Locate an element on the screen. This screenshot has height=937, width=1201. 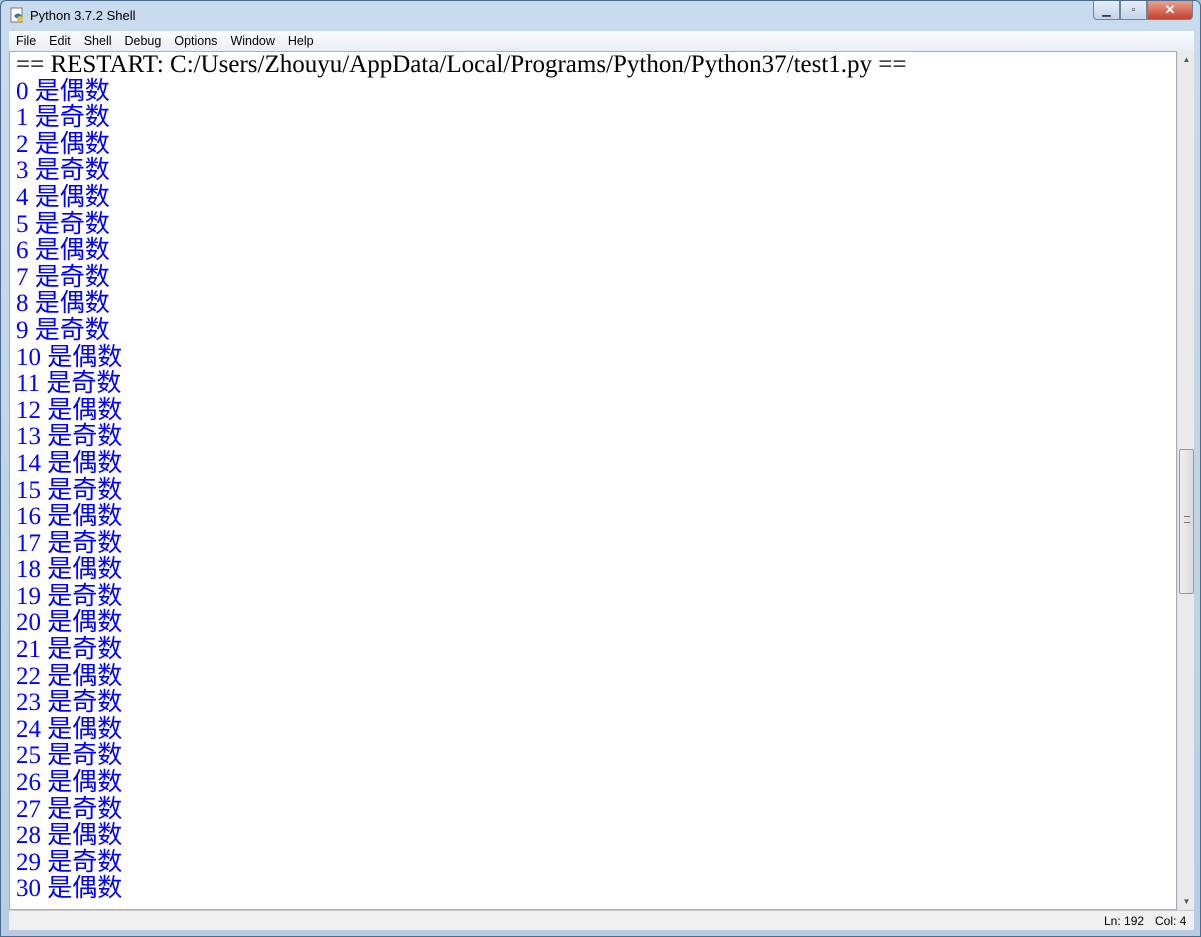
output-line: 27 是奇数 is located at coordinates (69, 809).